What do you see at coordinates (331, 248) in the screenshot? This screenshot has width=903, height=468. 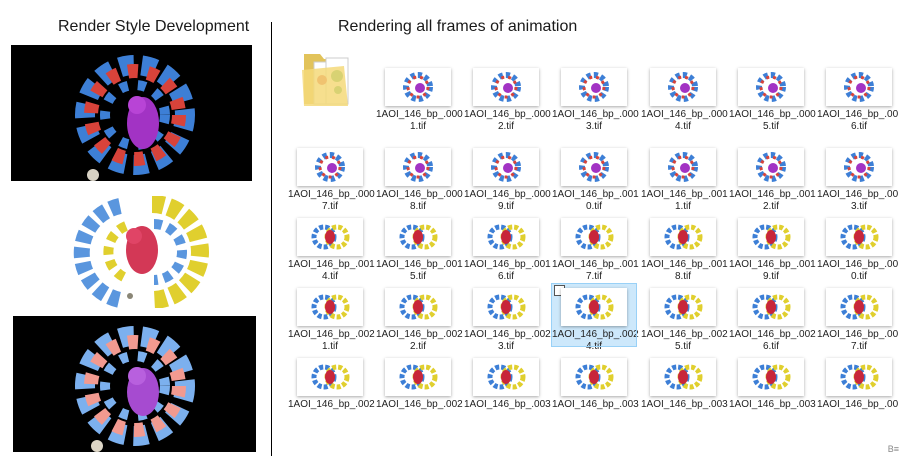 I see `file-item: 1AOI_146_bp_.001 4.tif` at bounding box center [331, 248].